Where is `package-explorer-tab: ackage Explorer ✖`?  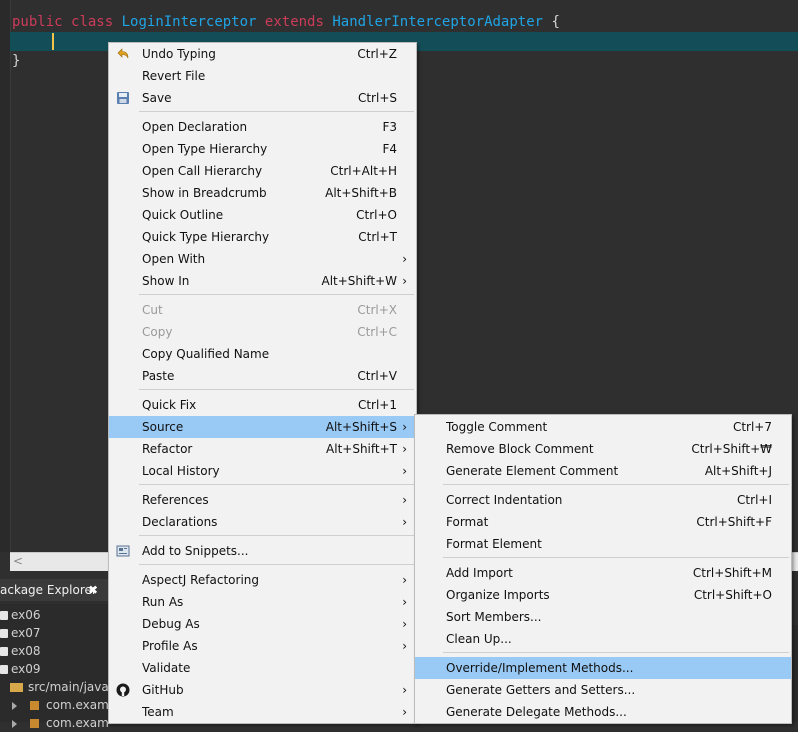 package-explorer-tab: ackage Explorer ✖ is located at coordinates (54, 590).